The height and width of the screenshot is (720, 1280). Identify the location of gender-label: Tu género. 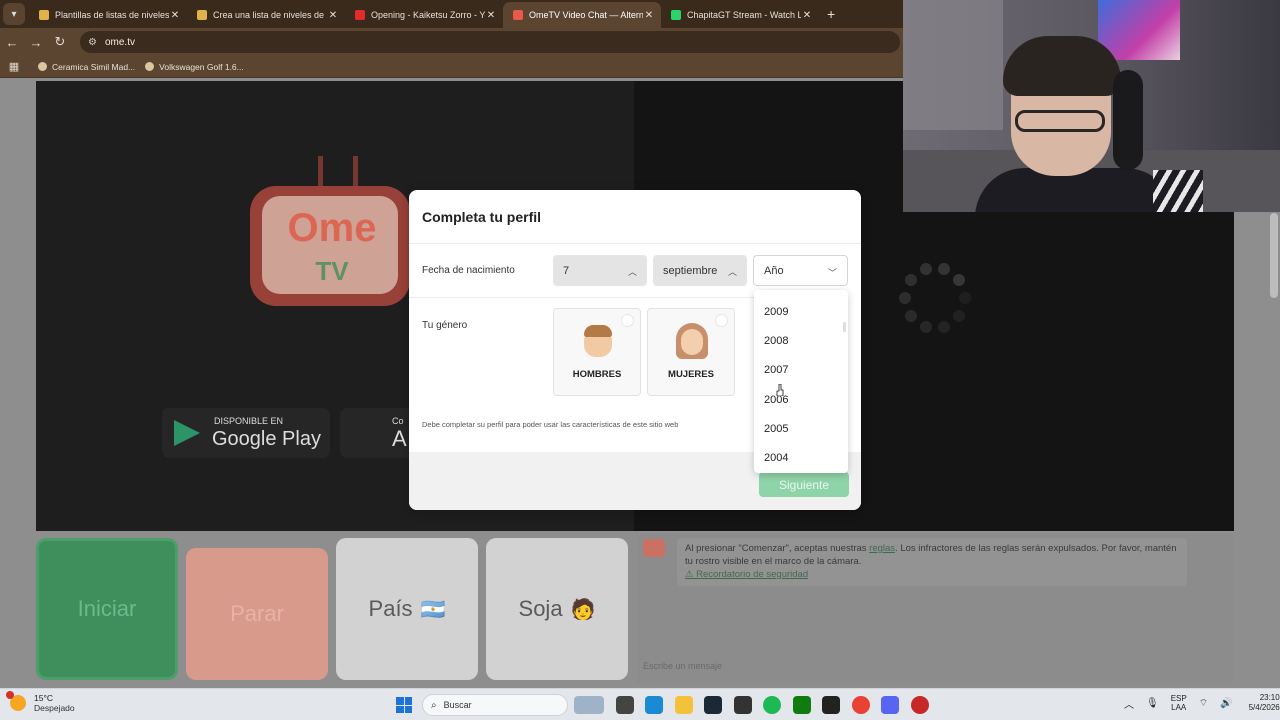
(445, 325).